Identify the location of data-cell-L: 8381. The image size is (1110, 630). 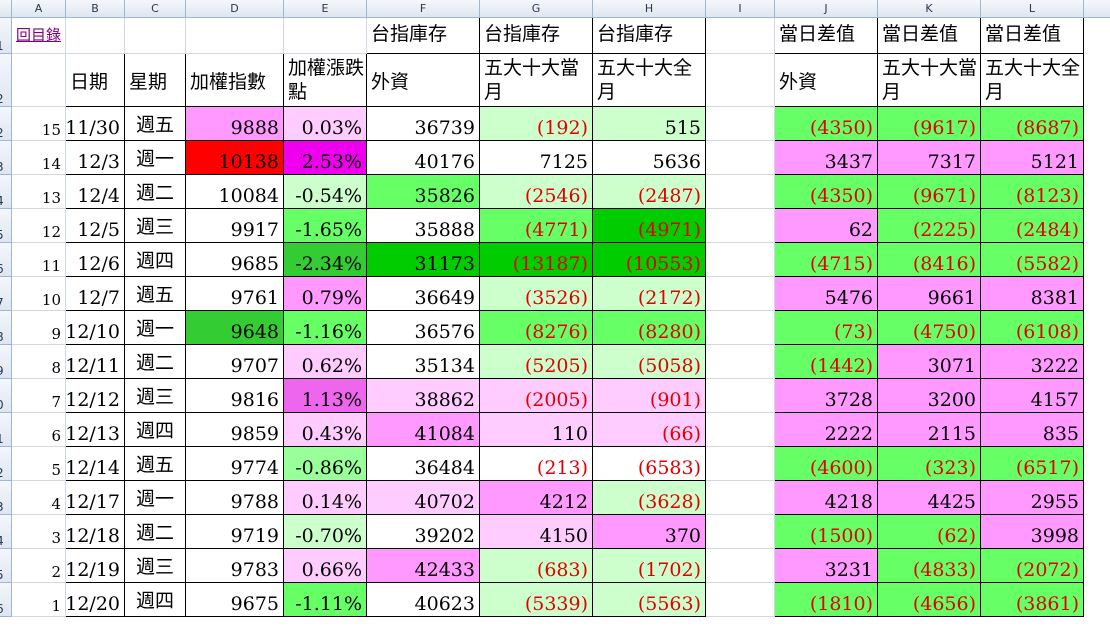
(1032, 294).